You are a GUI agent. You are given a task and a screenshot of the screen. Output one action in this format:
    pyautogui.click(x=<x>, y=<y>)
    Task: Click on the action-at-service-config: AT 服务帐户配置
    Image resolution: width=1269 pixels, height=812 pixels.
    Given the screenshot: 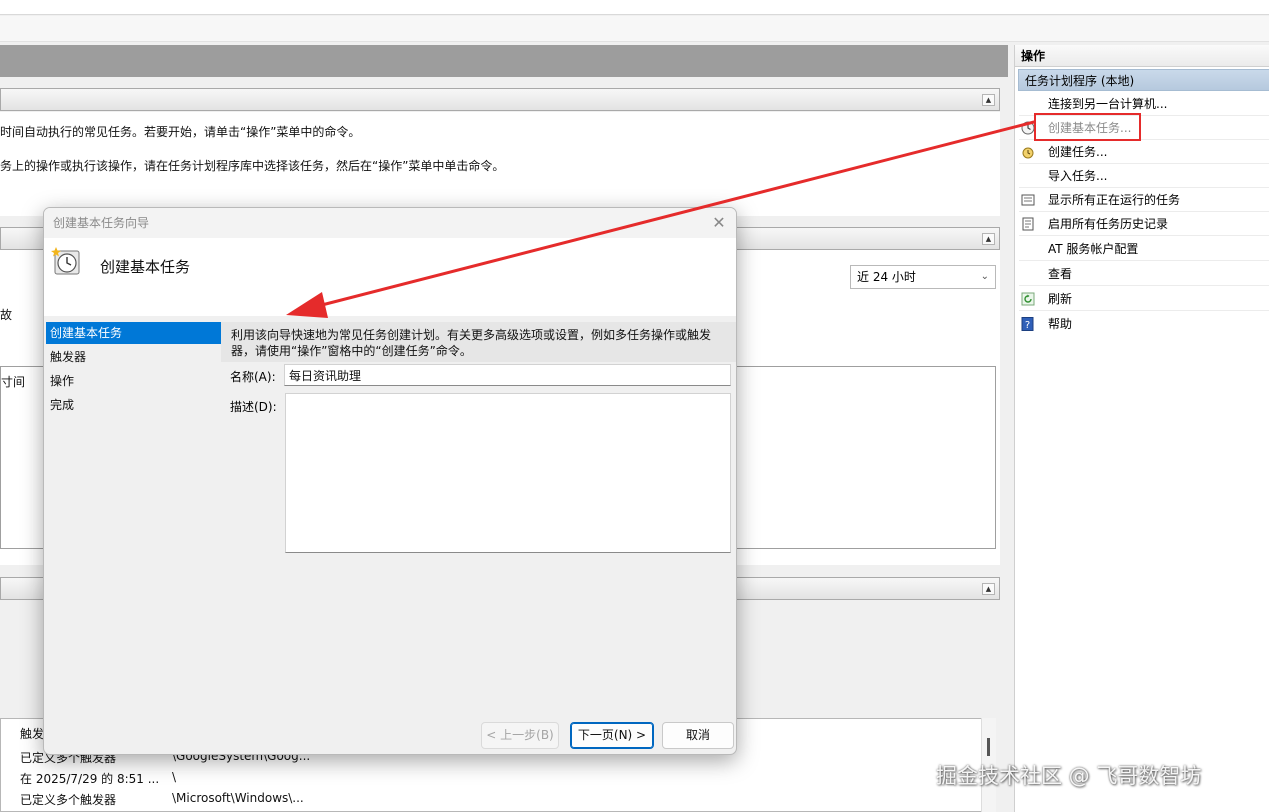 What is the action you would take?
    pyautogui.click(x=1144, y=249)
    